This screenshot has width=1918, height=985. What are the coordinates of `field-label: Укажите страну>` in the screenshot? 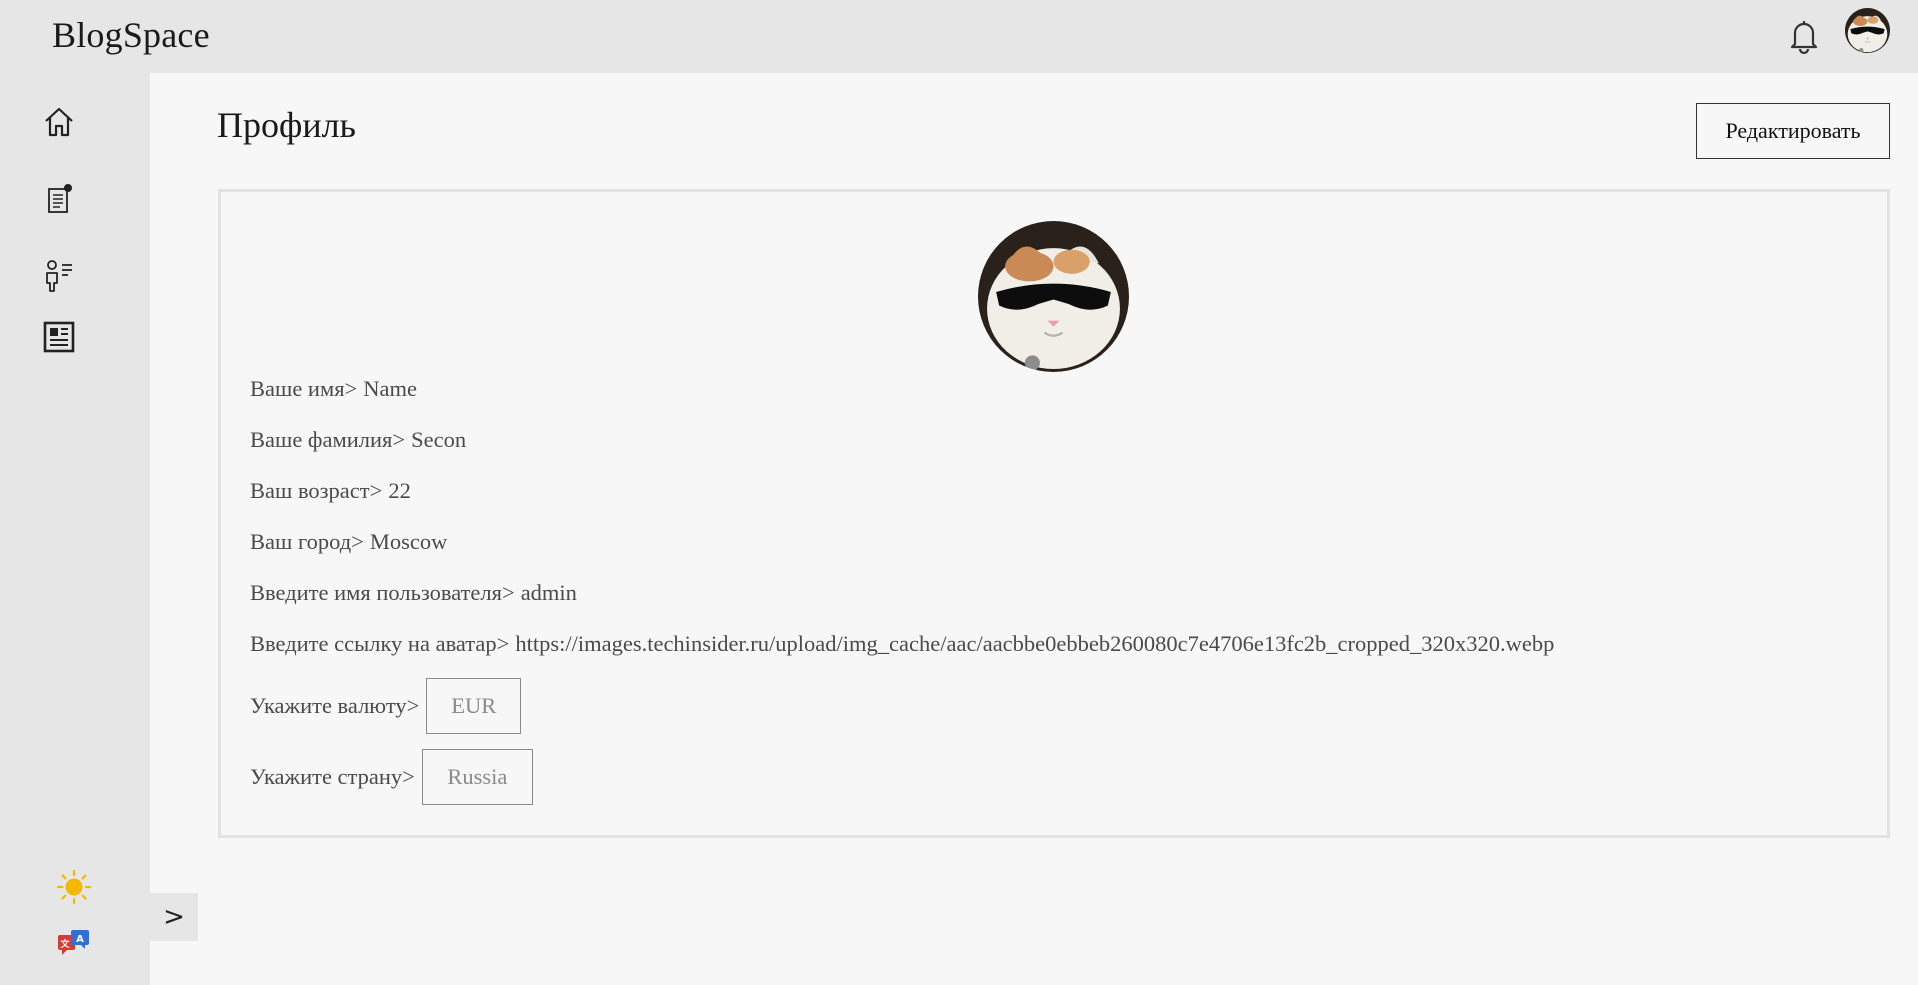 It's located at (332, 776).